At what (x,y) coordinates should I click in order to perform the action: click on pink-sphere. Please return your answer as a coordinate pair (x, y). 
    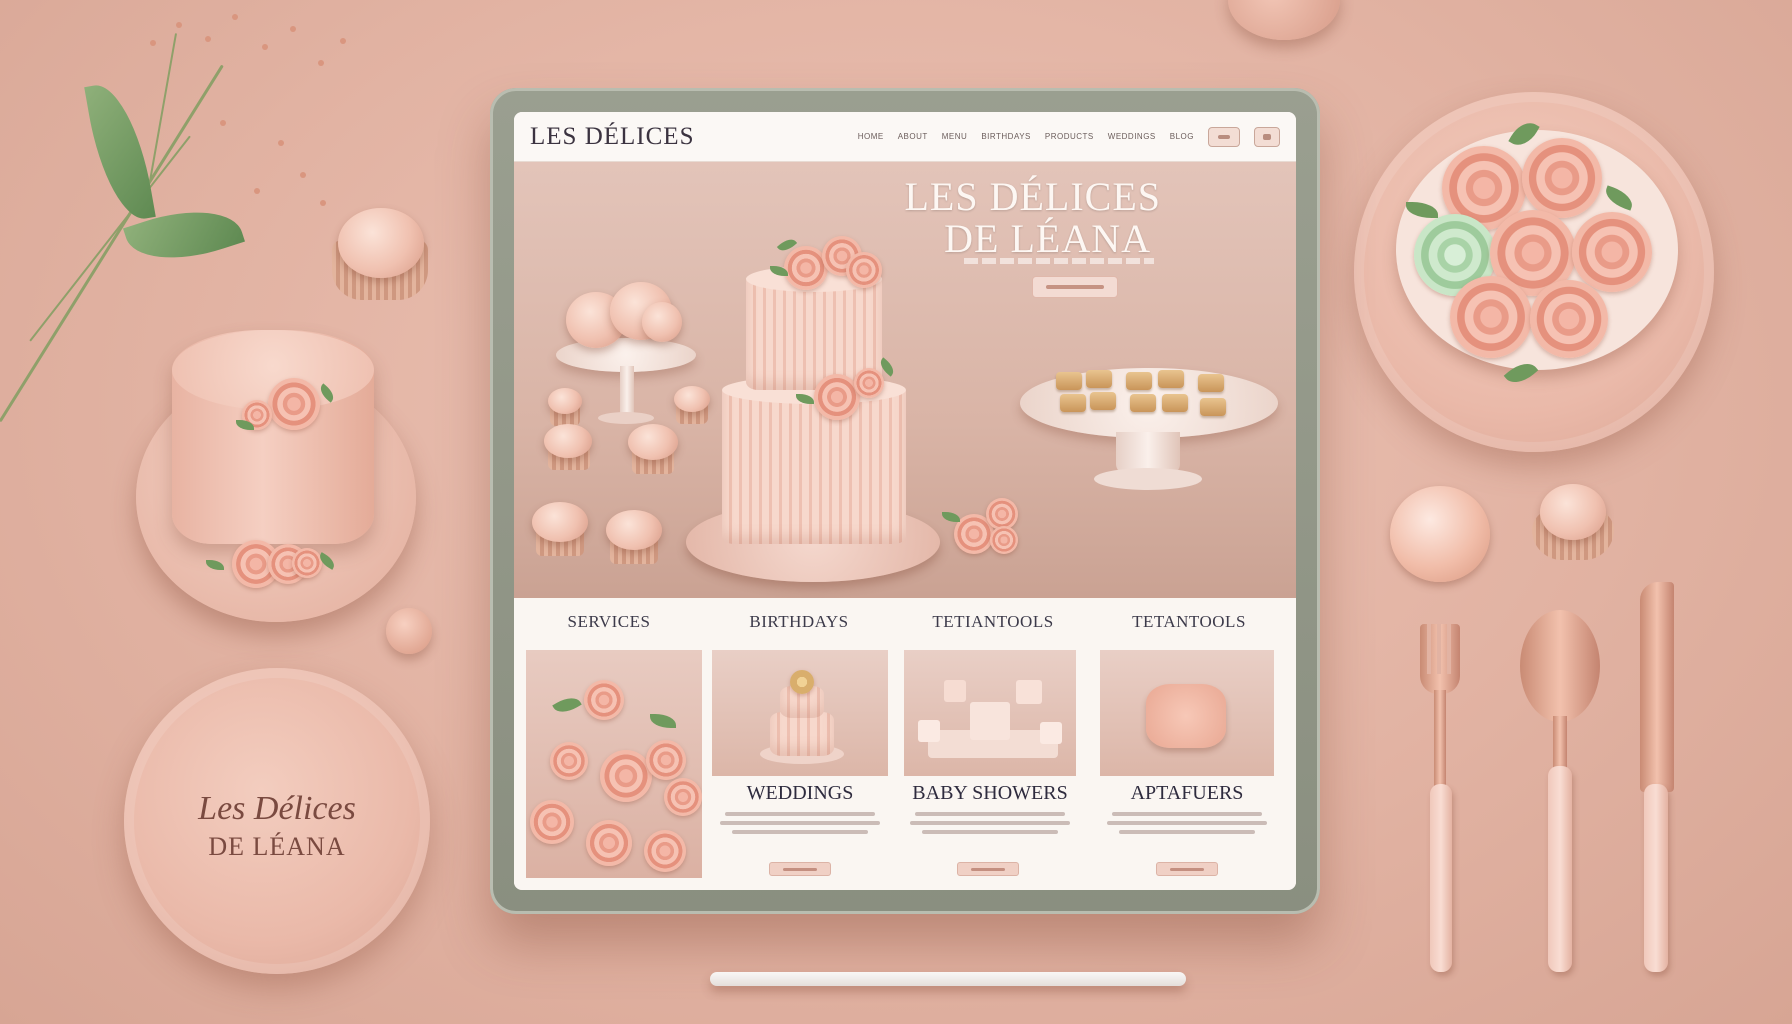
    Looking at the image, I should click on (1284, 20).